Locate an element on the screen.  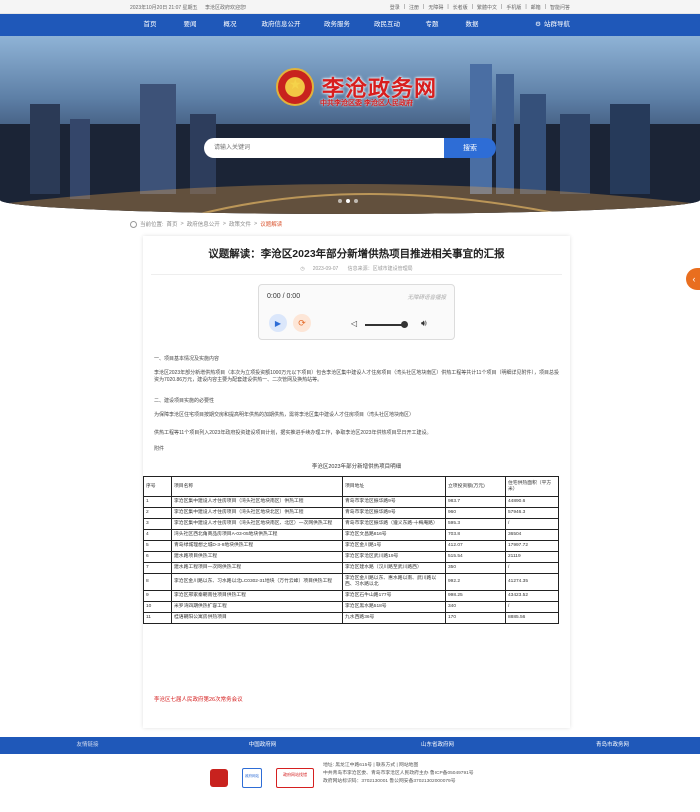
table-cell: 992.2 is located at coordinates (475, 582).